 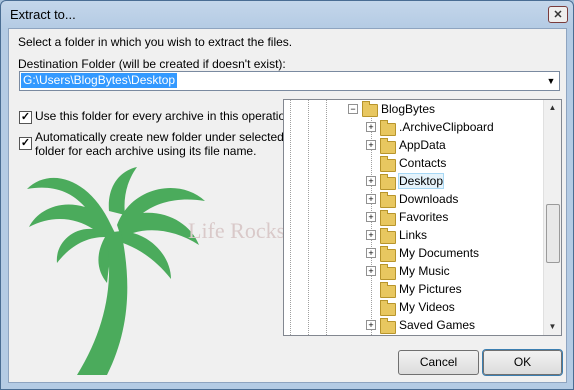 I want to click on tree-root-row: − BlogBytes, so click(x=413, y=109).